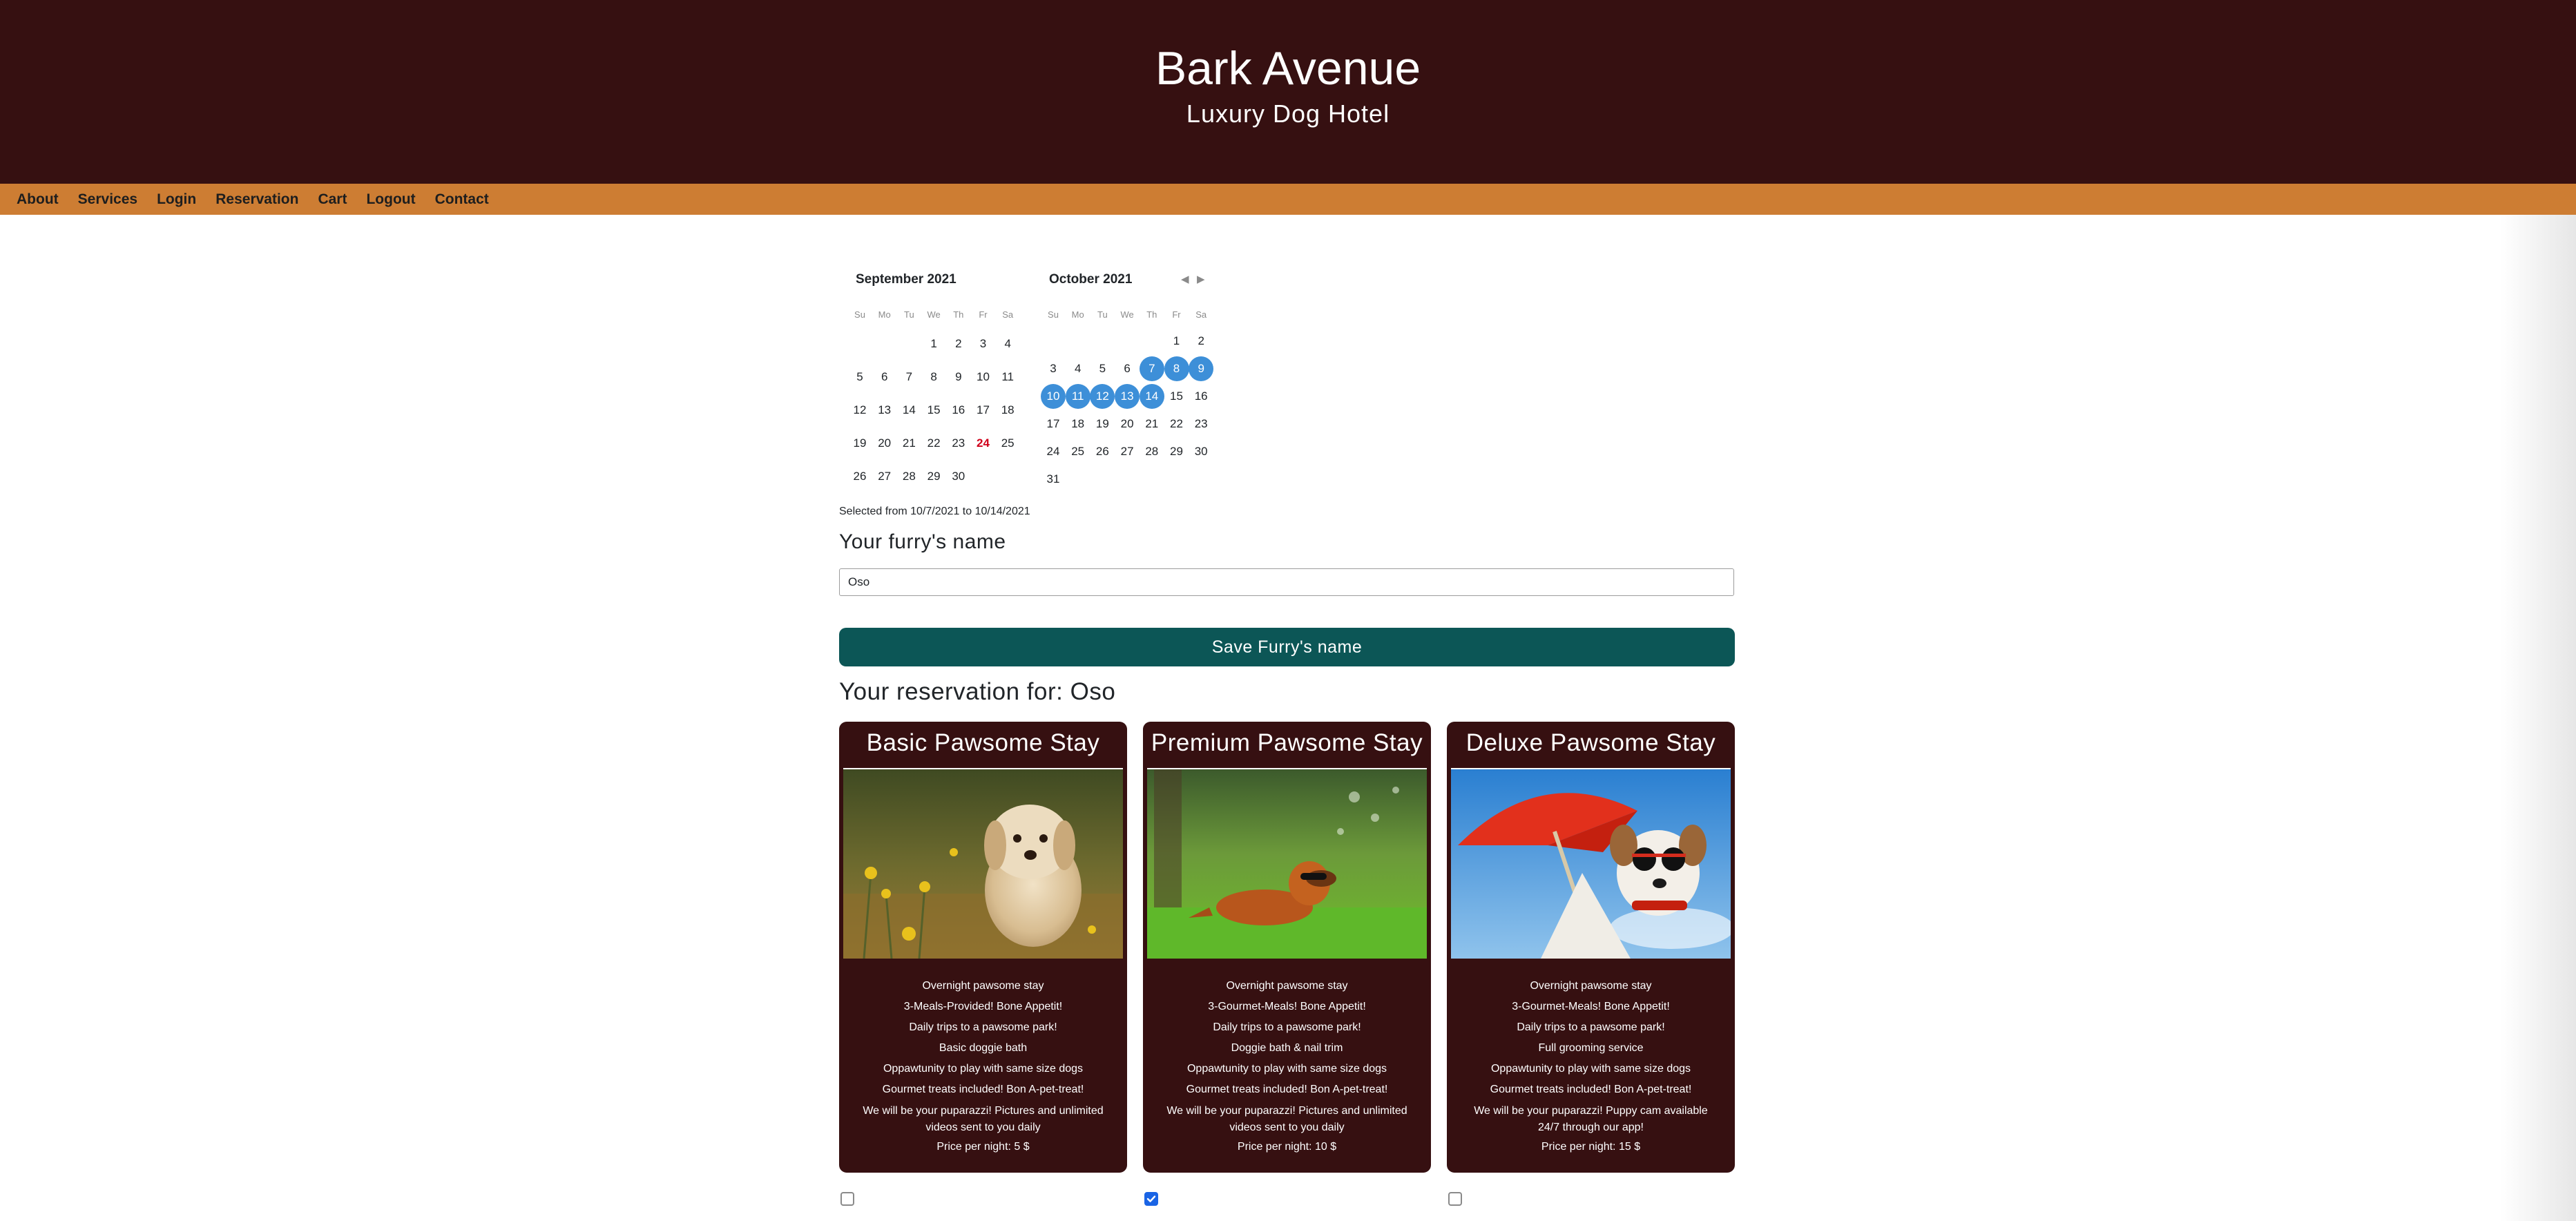 Image resolution: width=2576 pixels, height=1221 pixels. What do you see at coordinates (462, 199) in the screenshot?
I see `nav-contact: Contact` at bounding box center [462, 199].